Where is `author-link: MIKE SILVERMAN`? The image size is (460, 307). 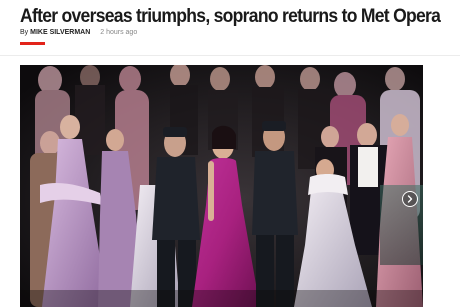
author-link: MIKE SILVERMAN is located at coordinates (60, 32).